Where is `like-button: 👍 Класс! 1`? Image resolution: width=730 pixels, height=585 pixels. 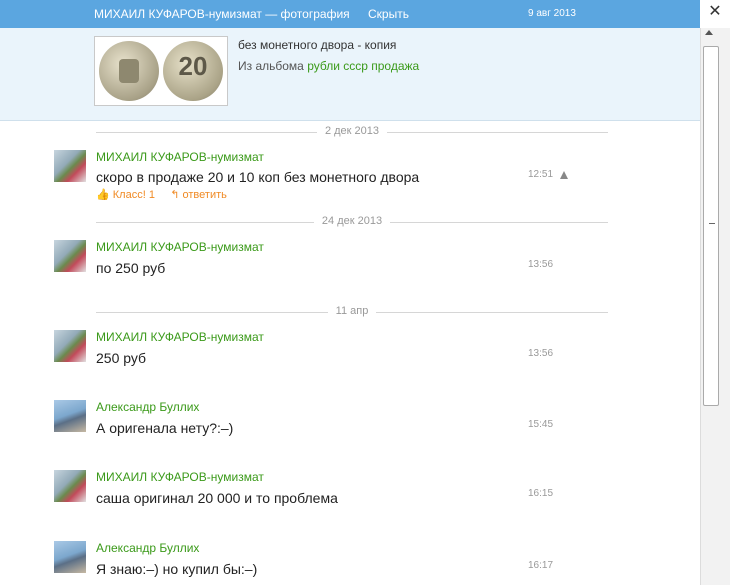 like-button: 👍 Класс! 1 is located at coordinates (125, 195).